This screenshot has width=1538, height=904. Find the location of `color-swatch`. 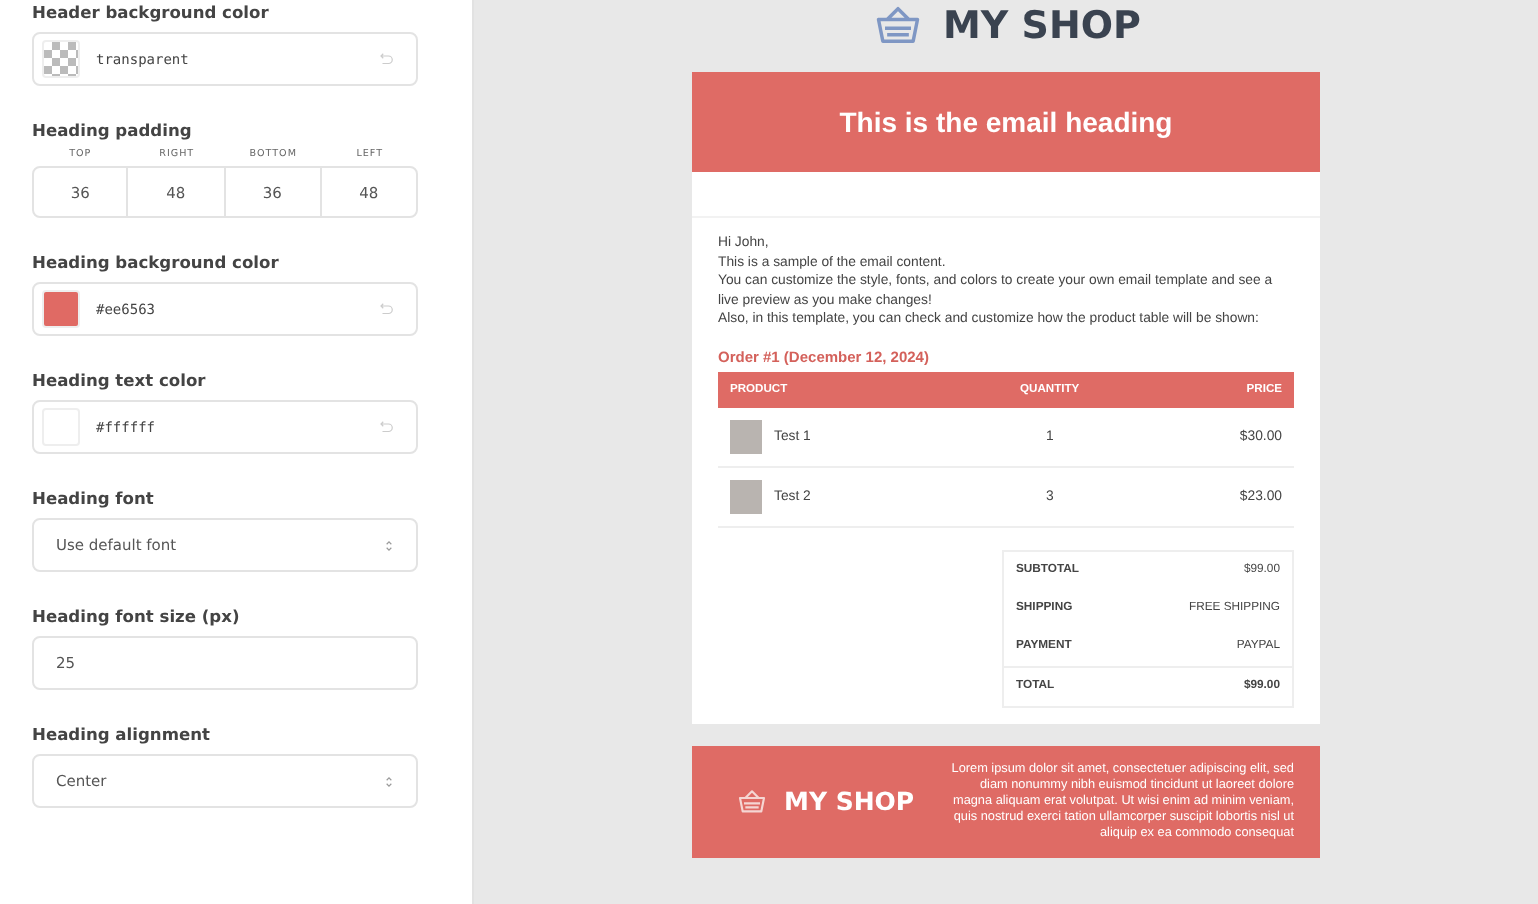

color-swatch is located at coordinates (61, 59).